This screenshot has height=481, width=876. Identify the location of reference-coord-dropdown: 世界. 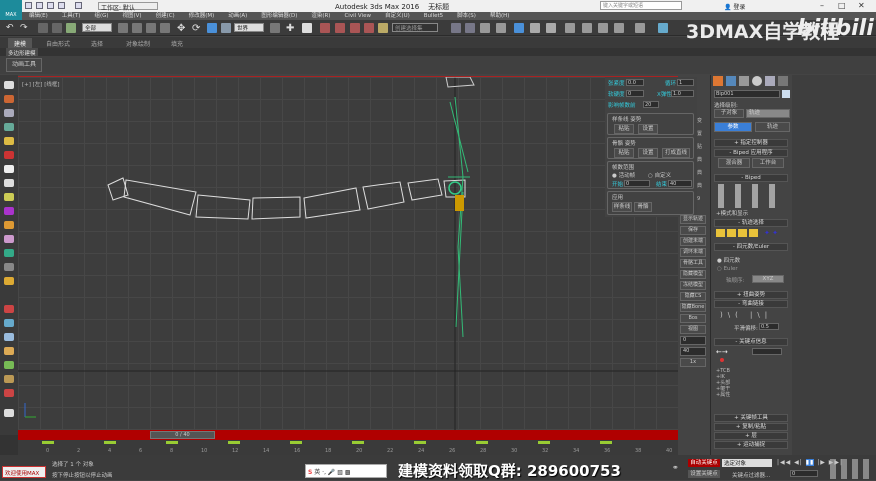
(249, 27).